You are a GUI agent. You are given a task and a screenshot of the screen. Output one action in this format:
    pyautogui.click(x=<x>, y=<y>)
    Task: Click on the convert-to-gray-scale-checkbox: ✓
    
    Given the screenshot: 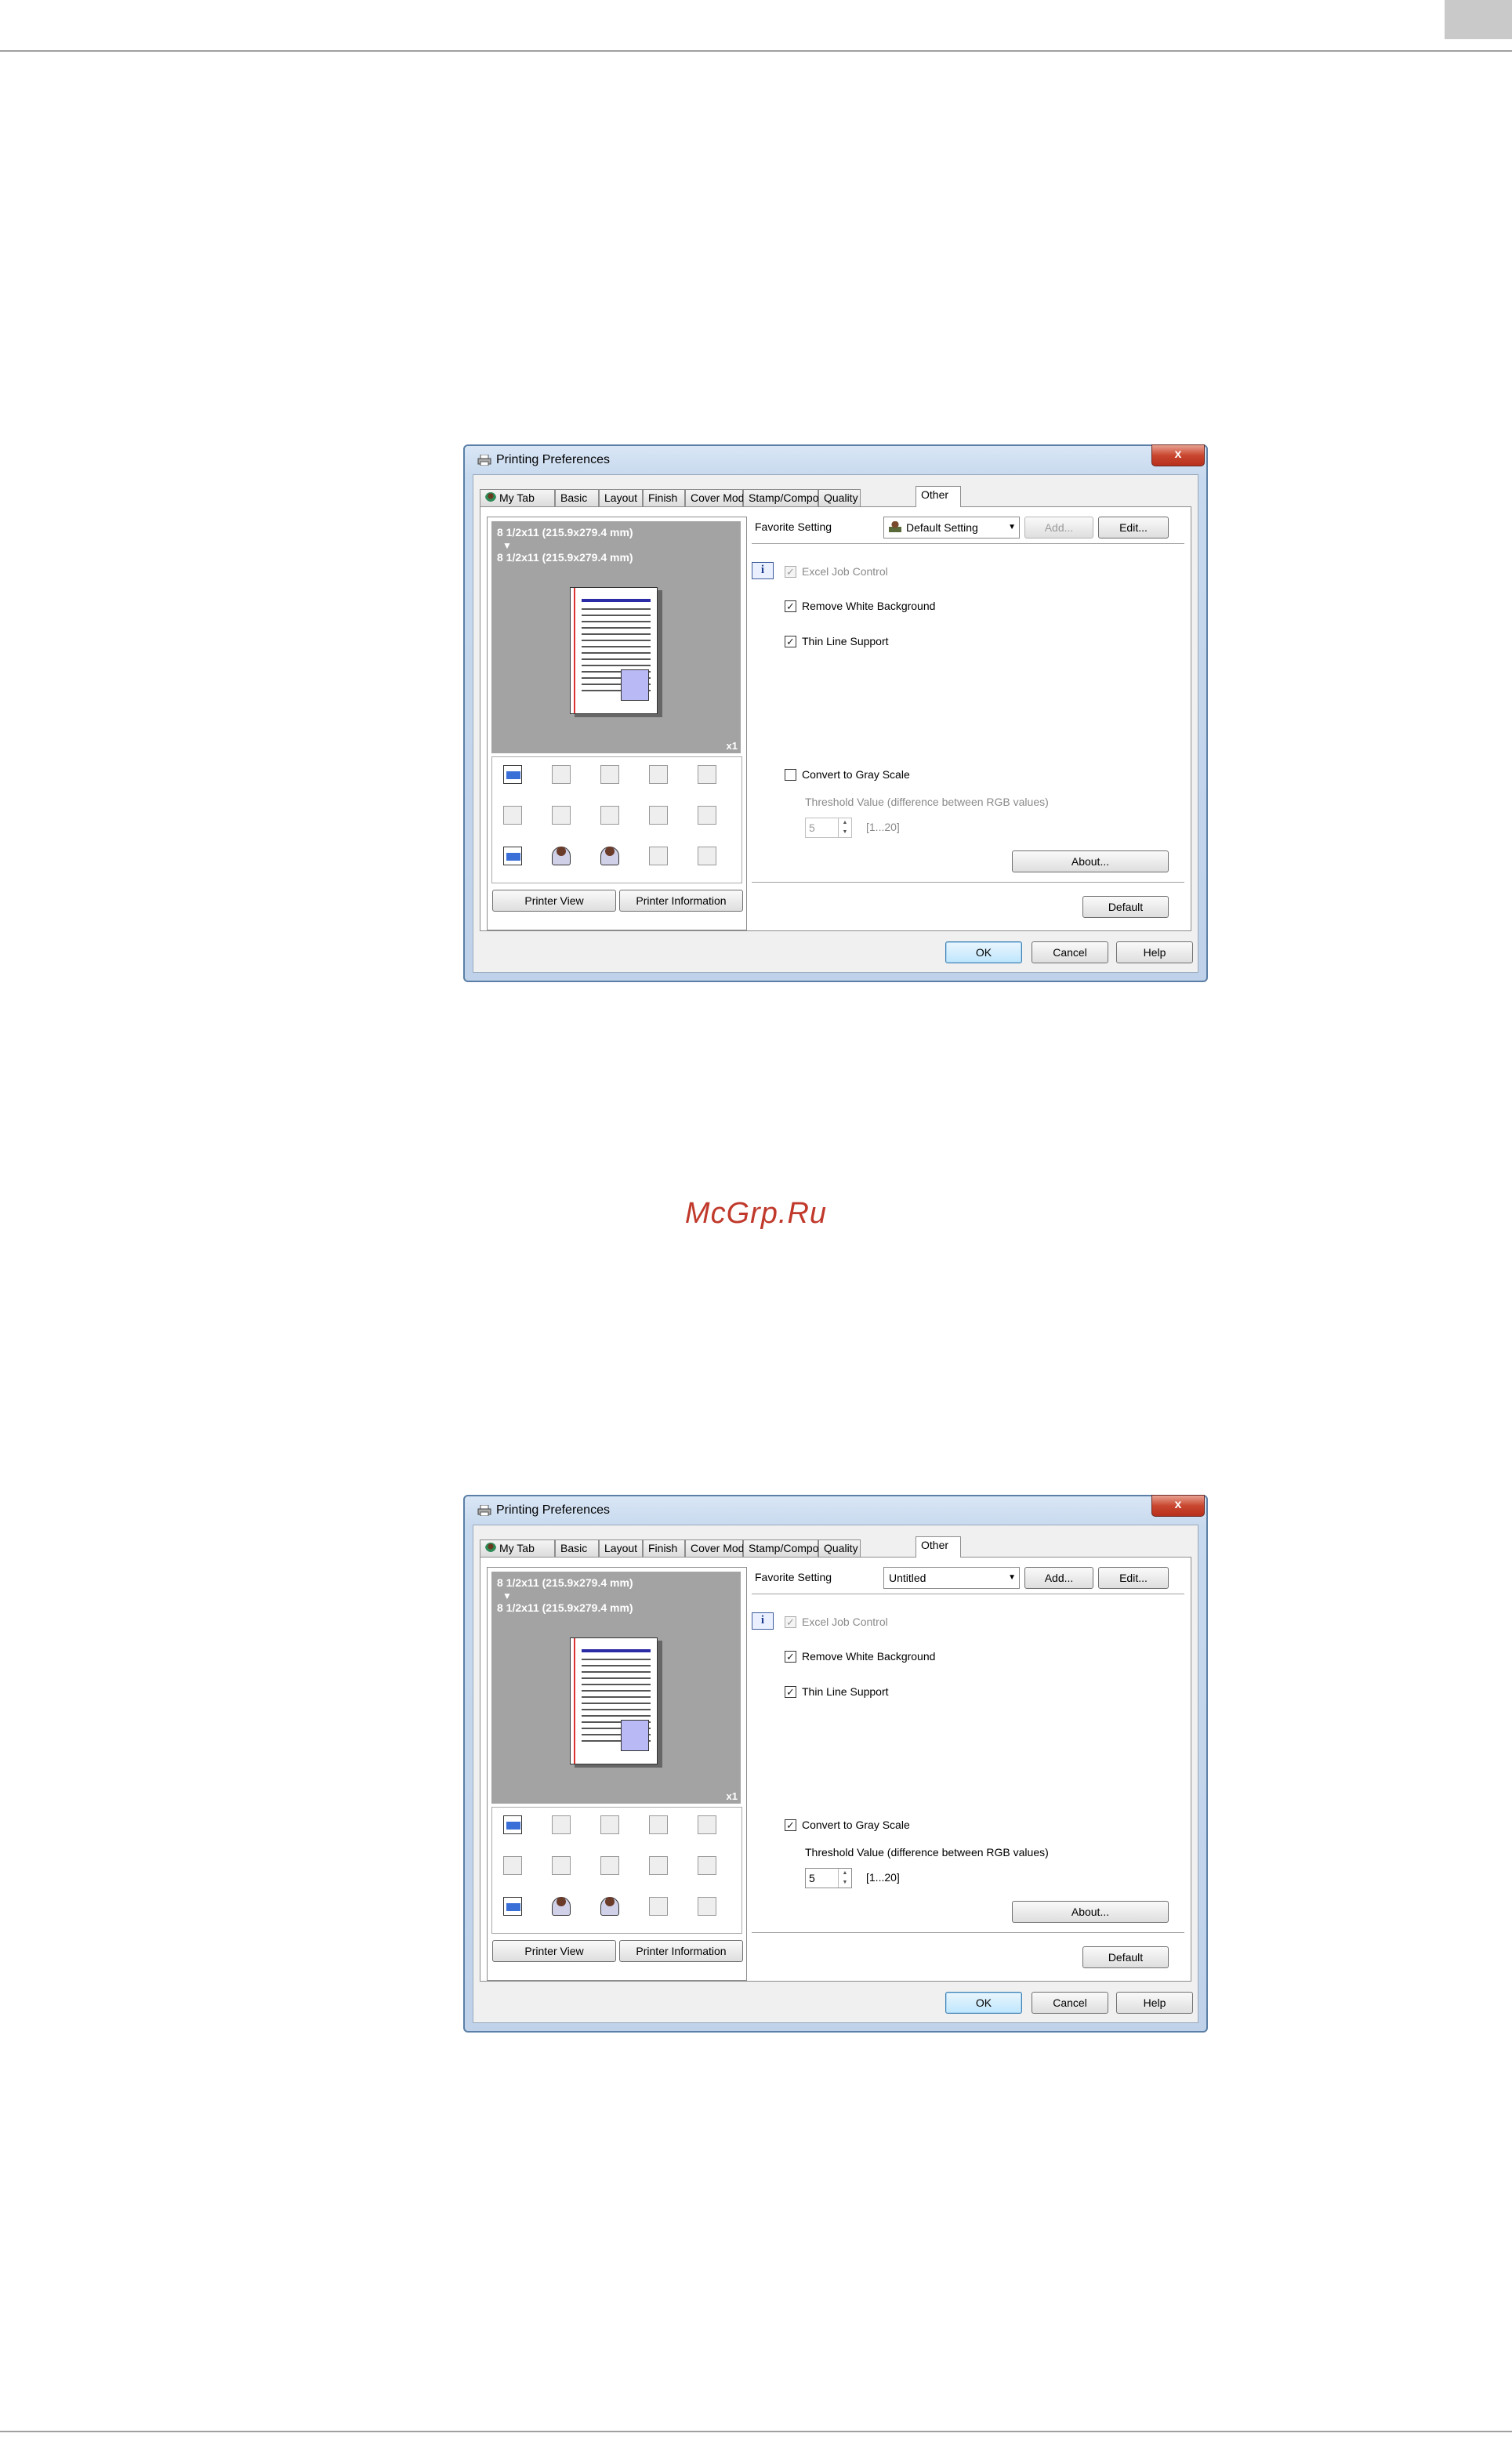 What is the action you would take?
    pyautogui.click(x=790, y=1825)
    